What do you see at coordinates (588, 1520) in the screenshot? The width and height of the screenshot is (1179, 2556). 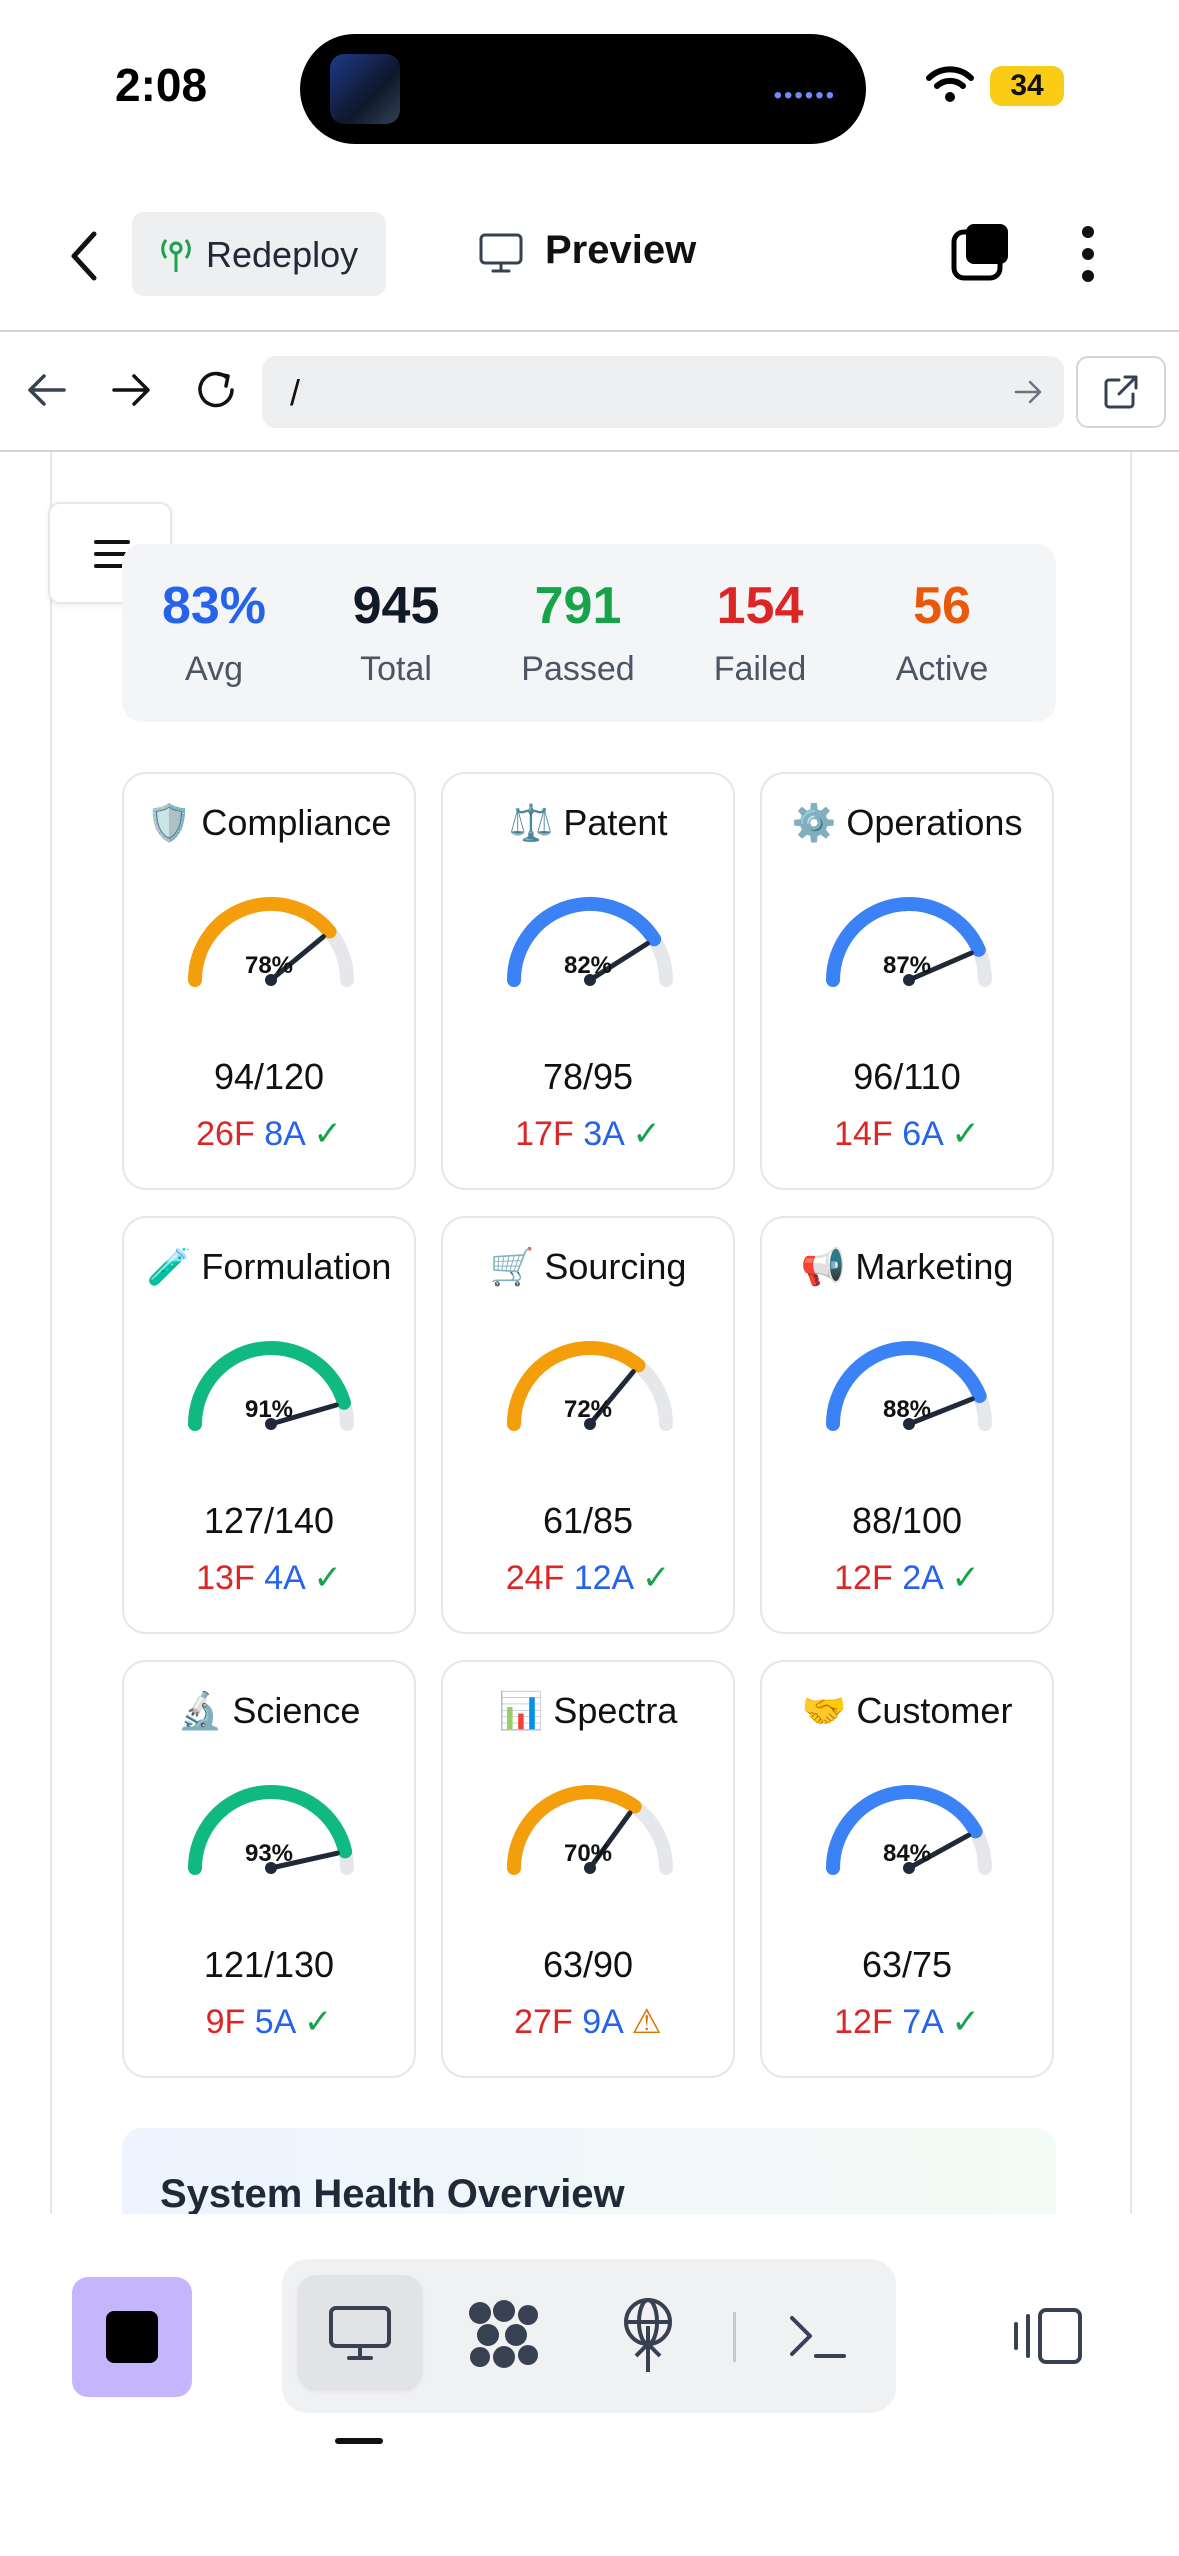 I see `pass-count: 61/85` at bounding box center [588, 1520].